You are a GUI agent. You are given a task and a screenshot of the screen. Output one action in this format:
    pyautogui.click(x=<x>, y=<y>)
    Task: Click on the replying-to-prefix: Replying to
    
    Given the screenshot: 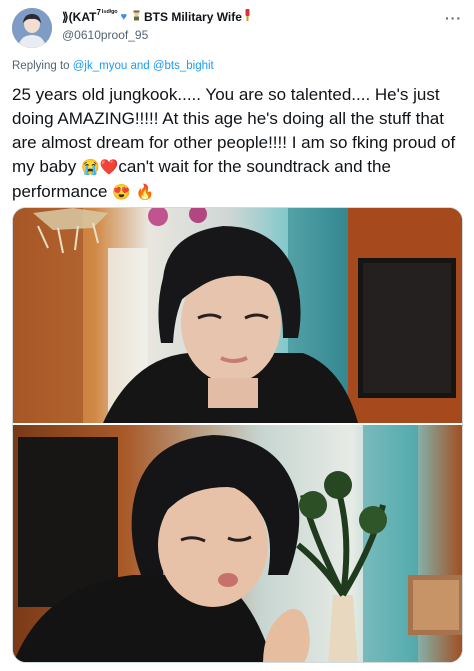 What is the action you would take?
    pyautogui.click(x=41, y=66)
    